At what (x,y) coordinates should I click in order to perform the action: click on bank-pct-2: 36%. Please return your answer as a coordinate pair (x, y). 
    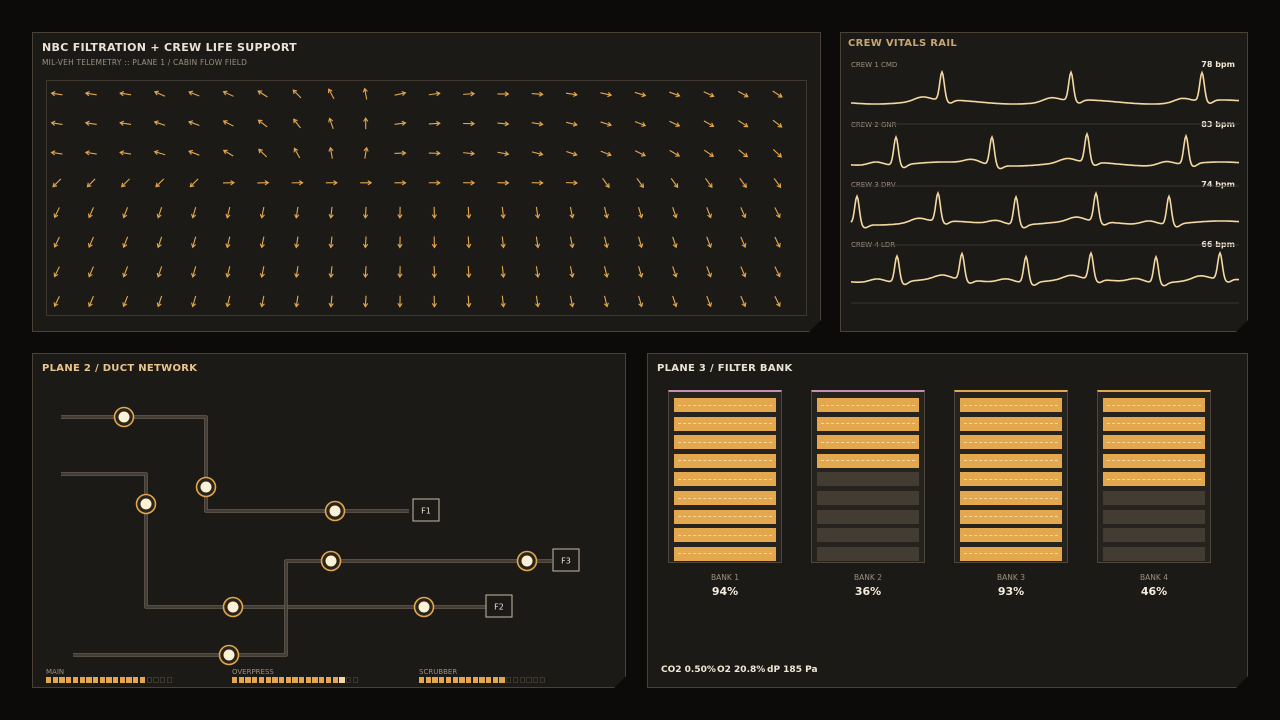
    Looking at the image, I should click on (868, 591).